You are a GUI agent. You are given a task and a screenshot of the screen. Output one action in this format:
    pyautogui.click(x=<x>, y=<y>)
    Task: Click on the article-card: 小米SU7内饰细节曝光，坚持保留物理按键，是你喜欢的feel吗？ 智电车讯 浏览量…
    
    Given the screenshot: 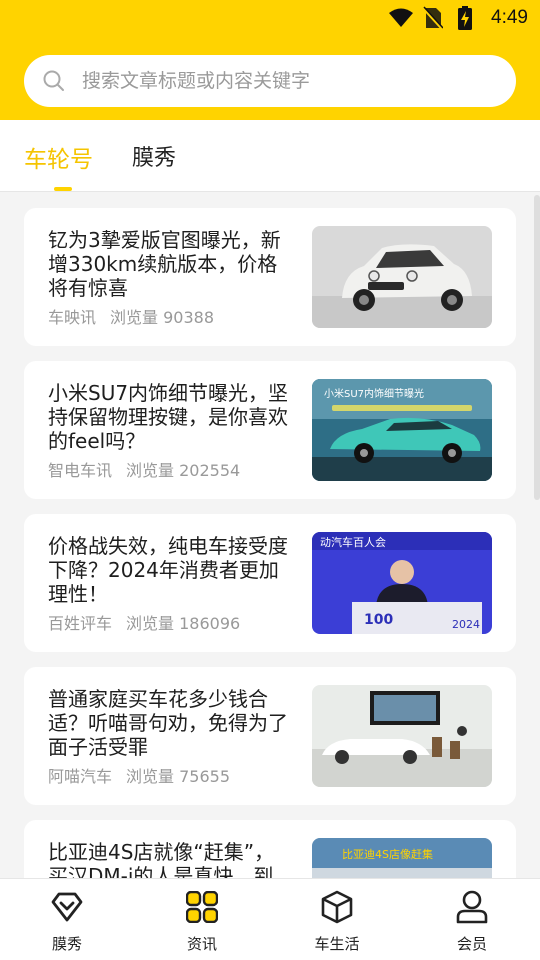 What is the action you would take?
    pyautogui.click(x=270, y=430)
    